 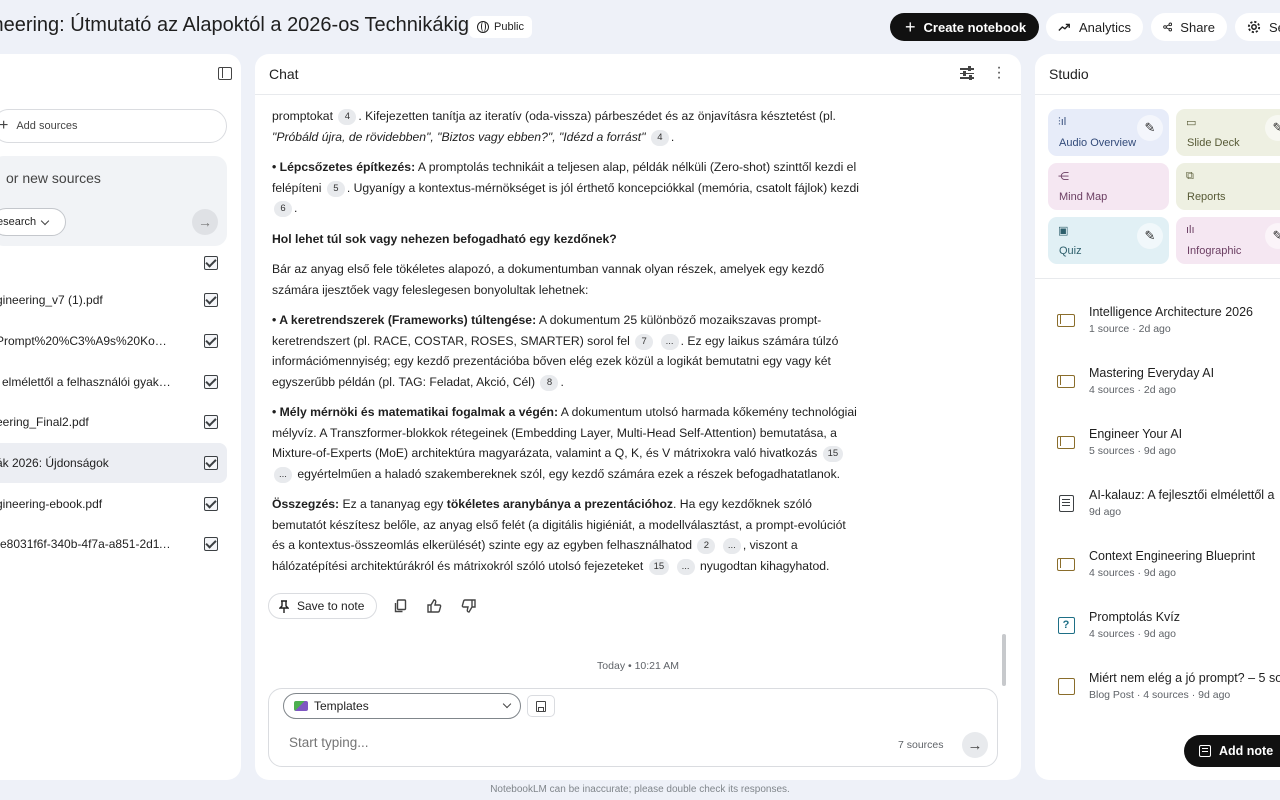 What do you see at coordinates (1094, 27) in the screenshot?
I see `analytics-button: Analytics` at bounding box center [1094, 27].